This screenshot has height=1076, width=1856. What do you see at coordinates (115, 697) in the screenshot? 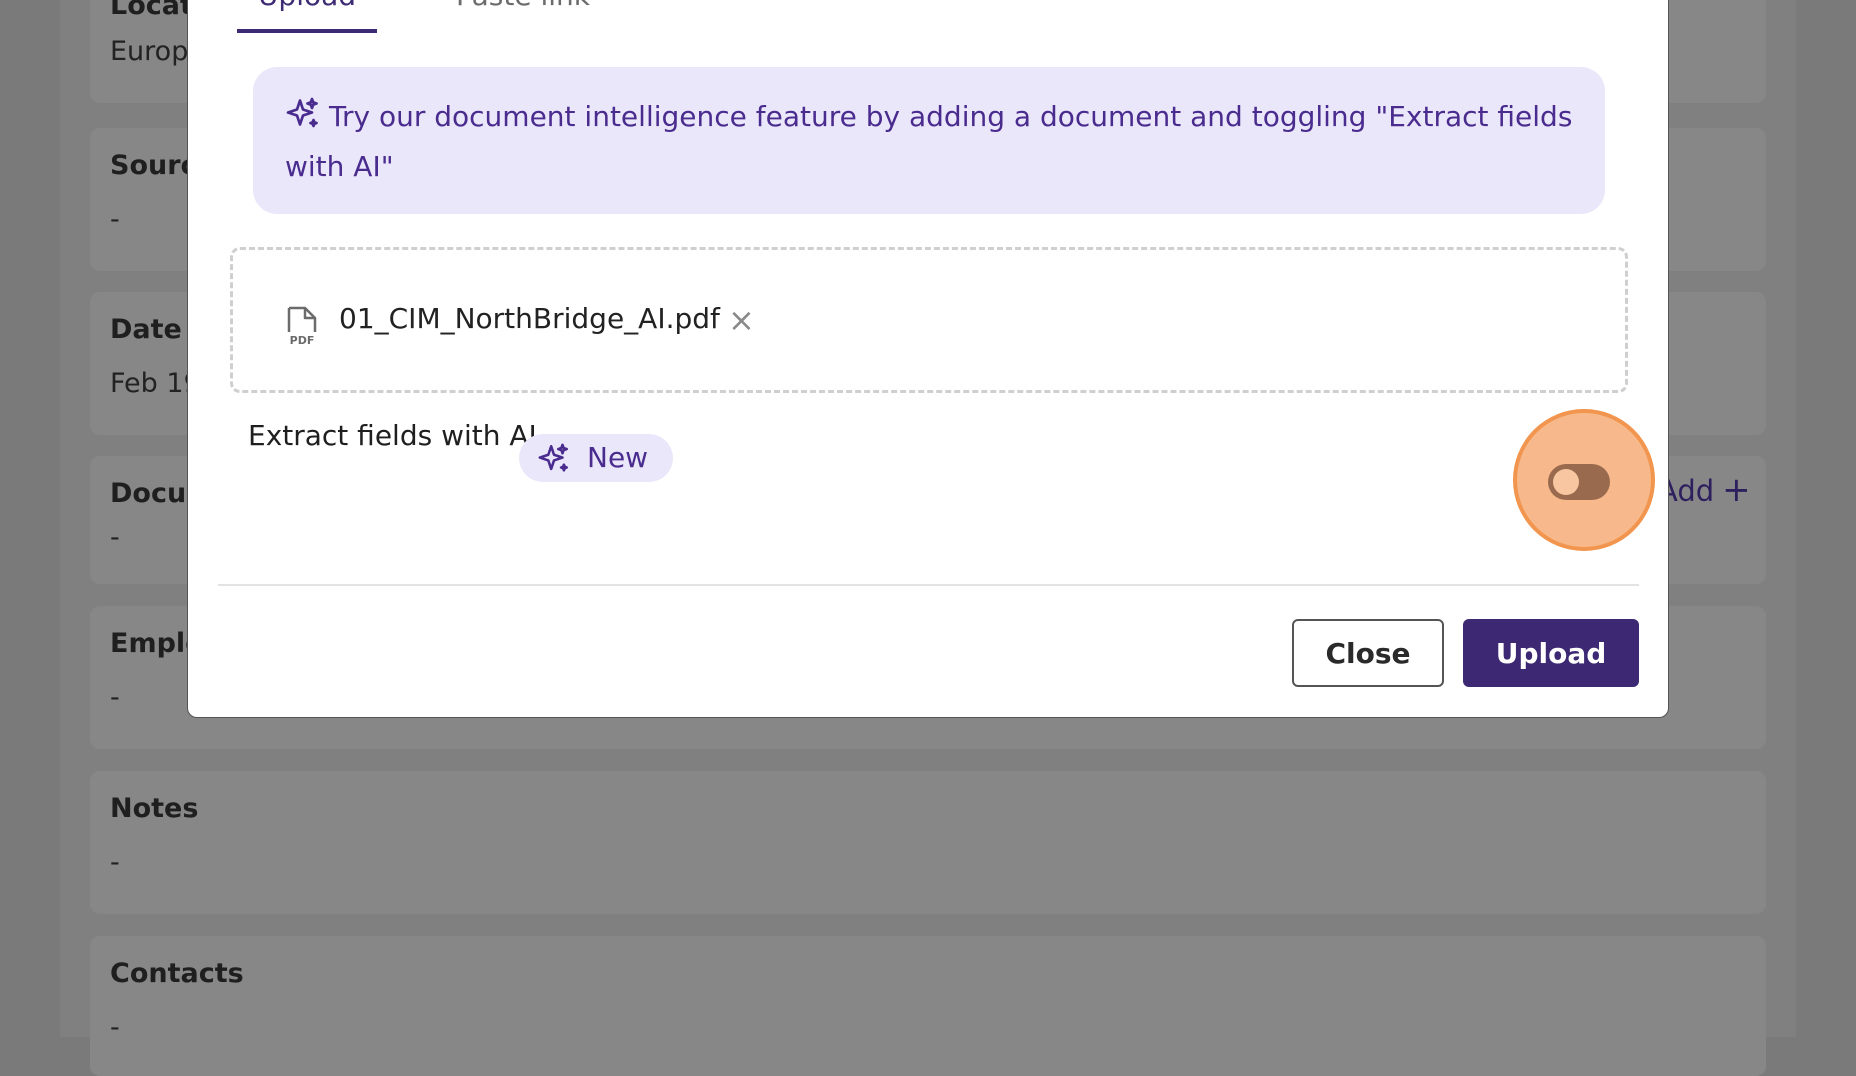
I see `employees-value: -` at bounding box center [115, 697].